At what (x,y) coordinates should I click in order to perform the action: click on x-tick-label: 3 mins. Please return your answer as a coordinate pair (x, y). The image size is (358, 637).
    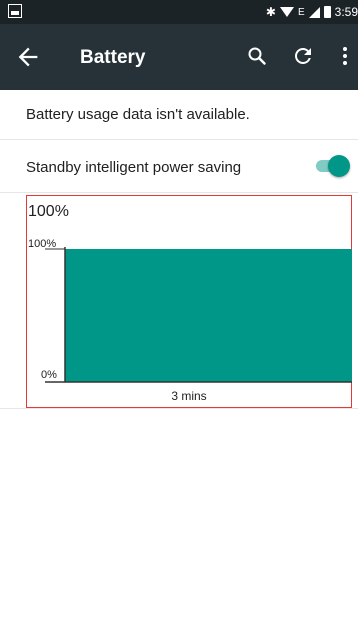
    Looking at the image, I should click on (189, 396).